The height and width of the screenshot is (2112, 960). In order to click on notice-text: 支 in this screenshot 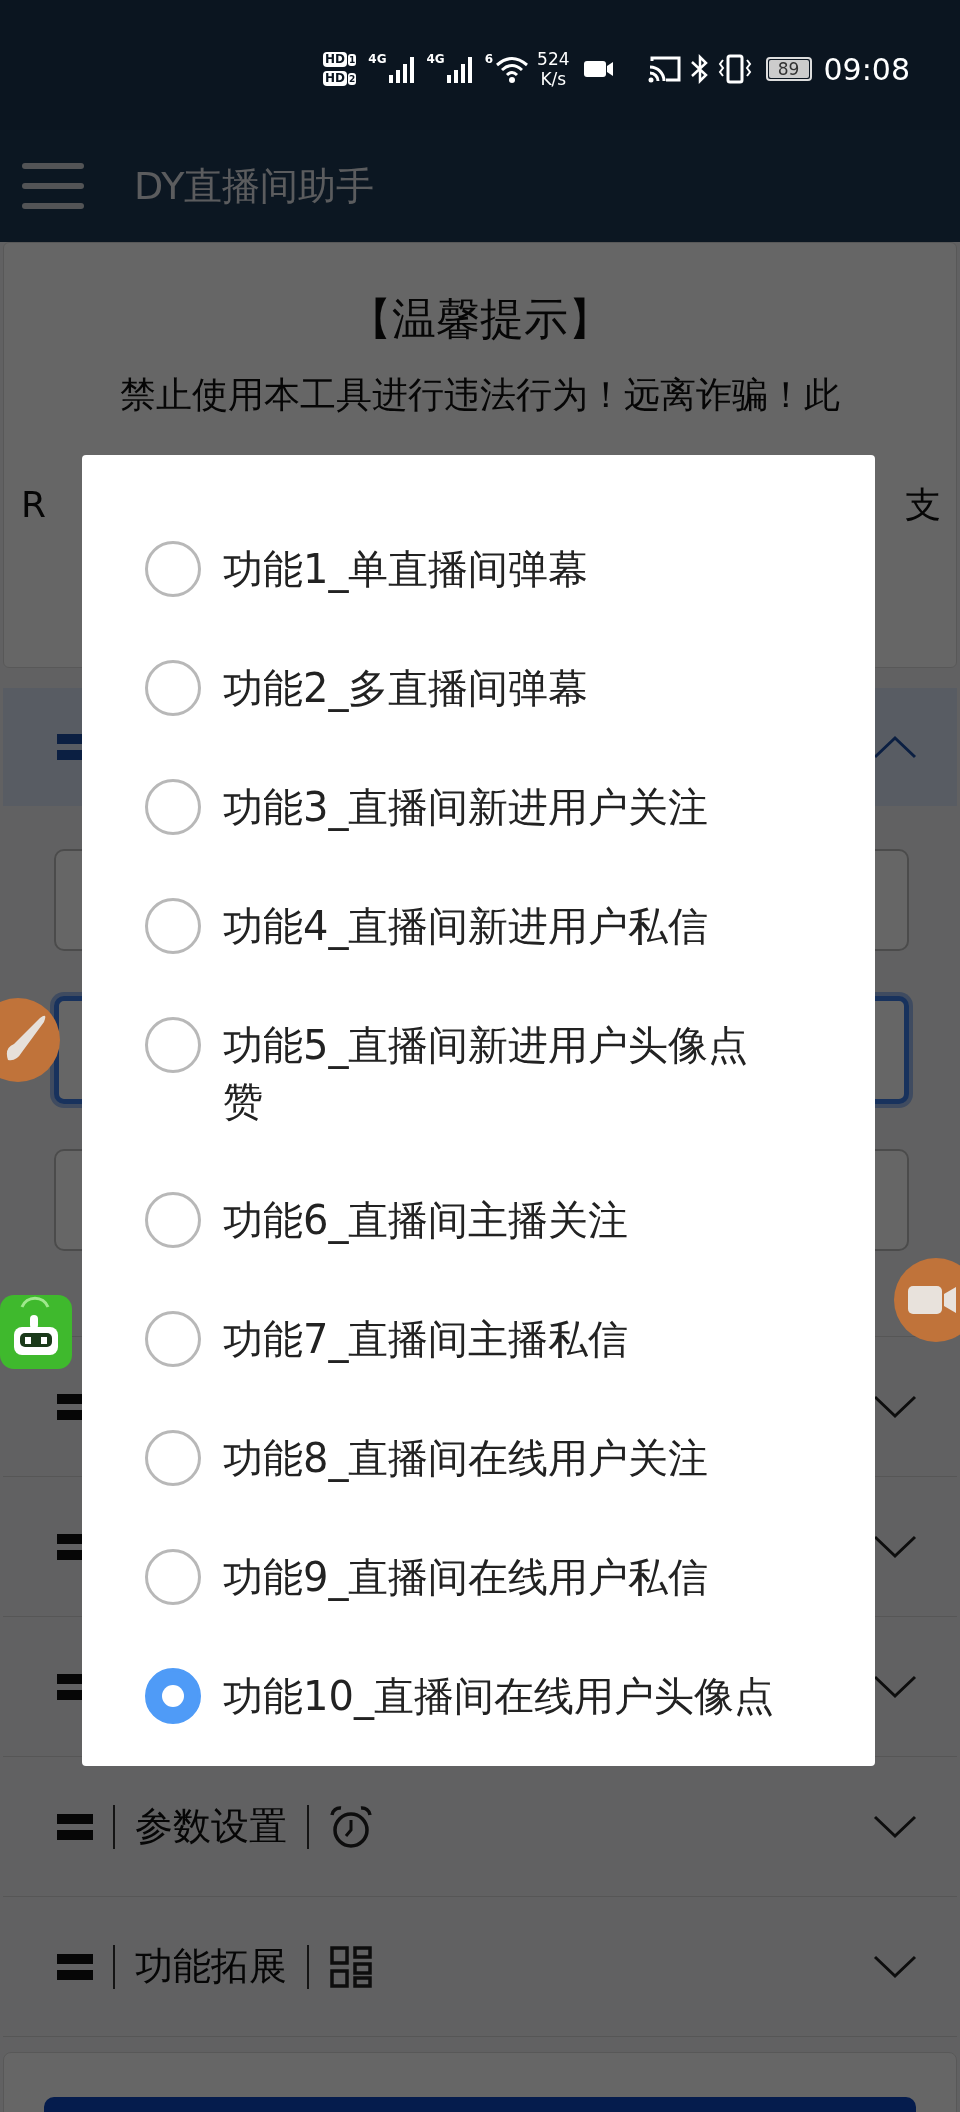, I will do `click(923, 505)`.